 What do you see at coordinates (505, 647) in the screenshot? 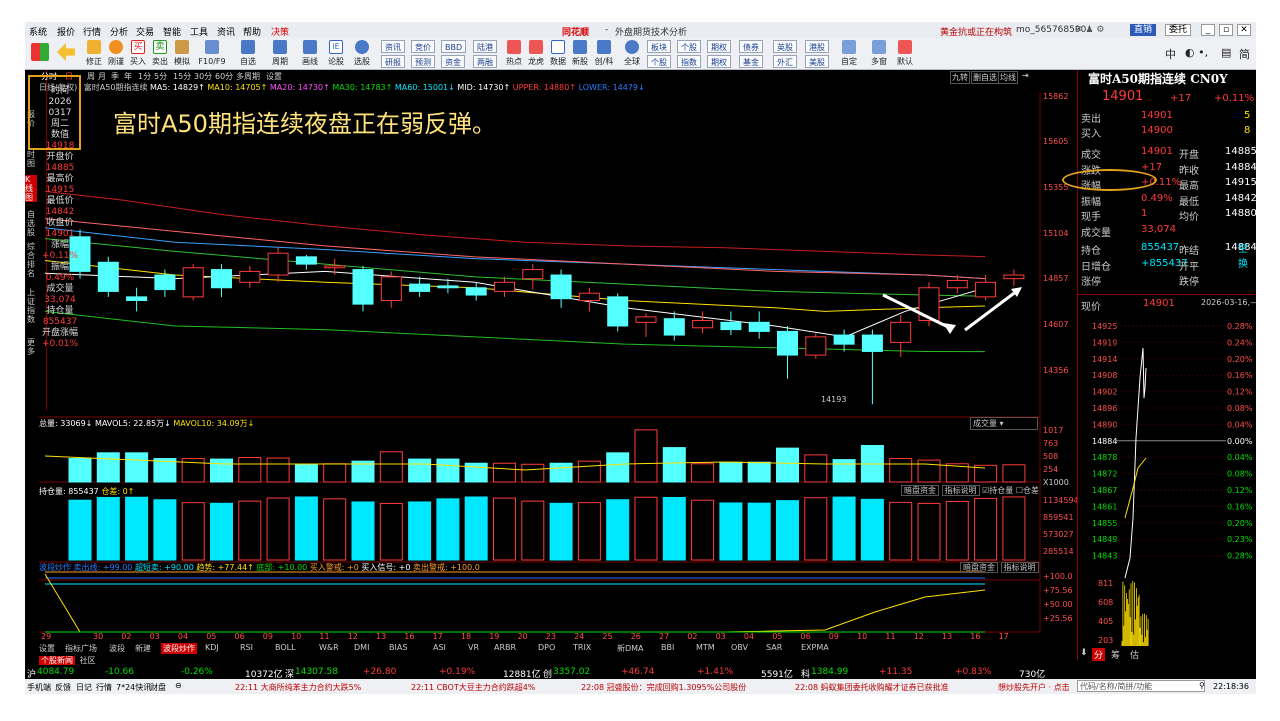
I see `indicator-tab: ARBR` at bounding box center [505, 647].